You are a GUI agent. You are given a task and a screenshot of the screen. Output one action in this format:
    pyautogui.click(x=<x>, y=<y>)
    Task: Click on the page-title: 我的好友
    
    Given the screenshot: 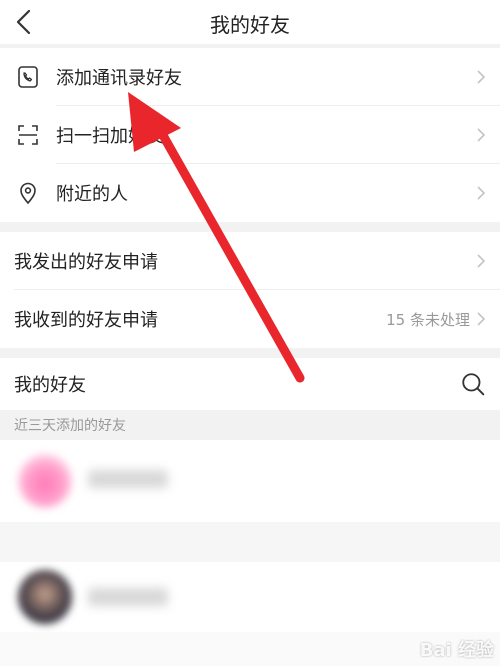 What is the action you would take?
    pyautogui.click(x=250, y=25)
    